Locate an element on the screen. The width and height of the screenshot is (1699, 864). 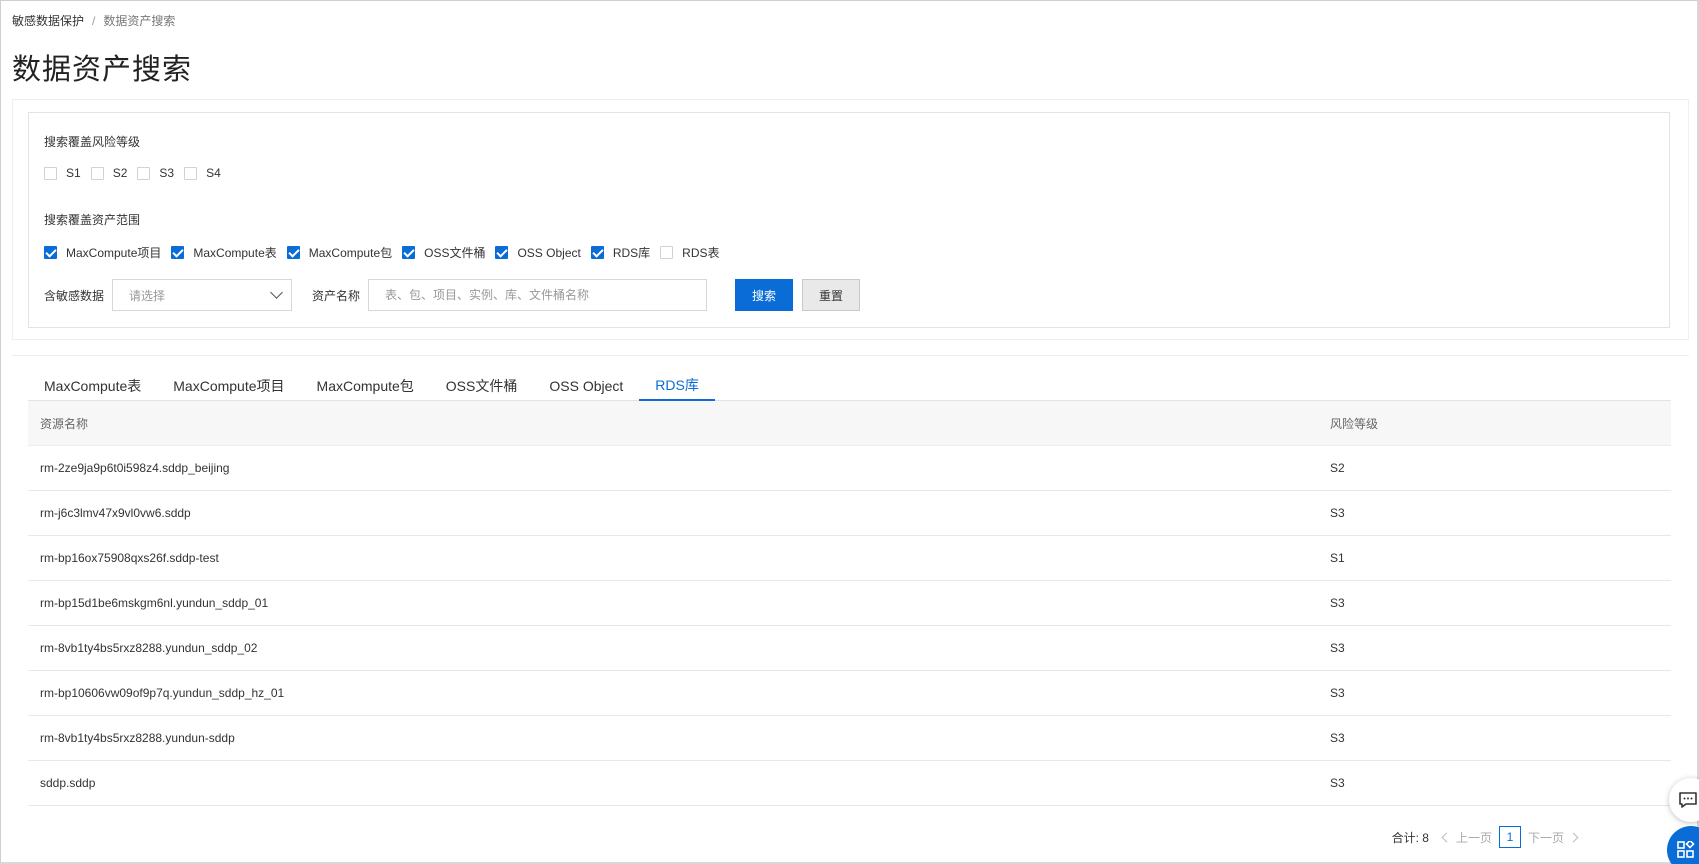
table-row: rm-bp16ox75908qxs26f.sddp-test S1 is located at coordinates (849, 558).